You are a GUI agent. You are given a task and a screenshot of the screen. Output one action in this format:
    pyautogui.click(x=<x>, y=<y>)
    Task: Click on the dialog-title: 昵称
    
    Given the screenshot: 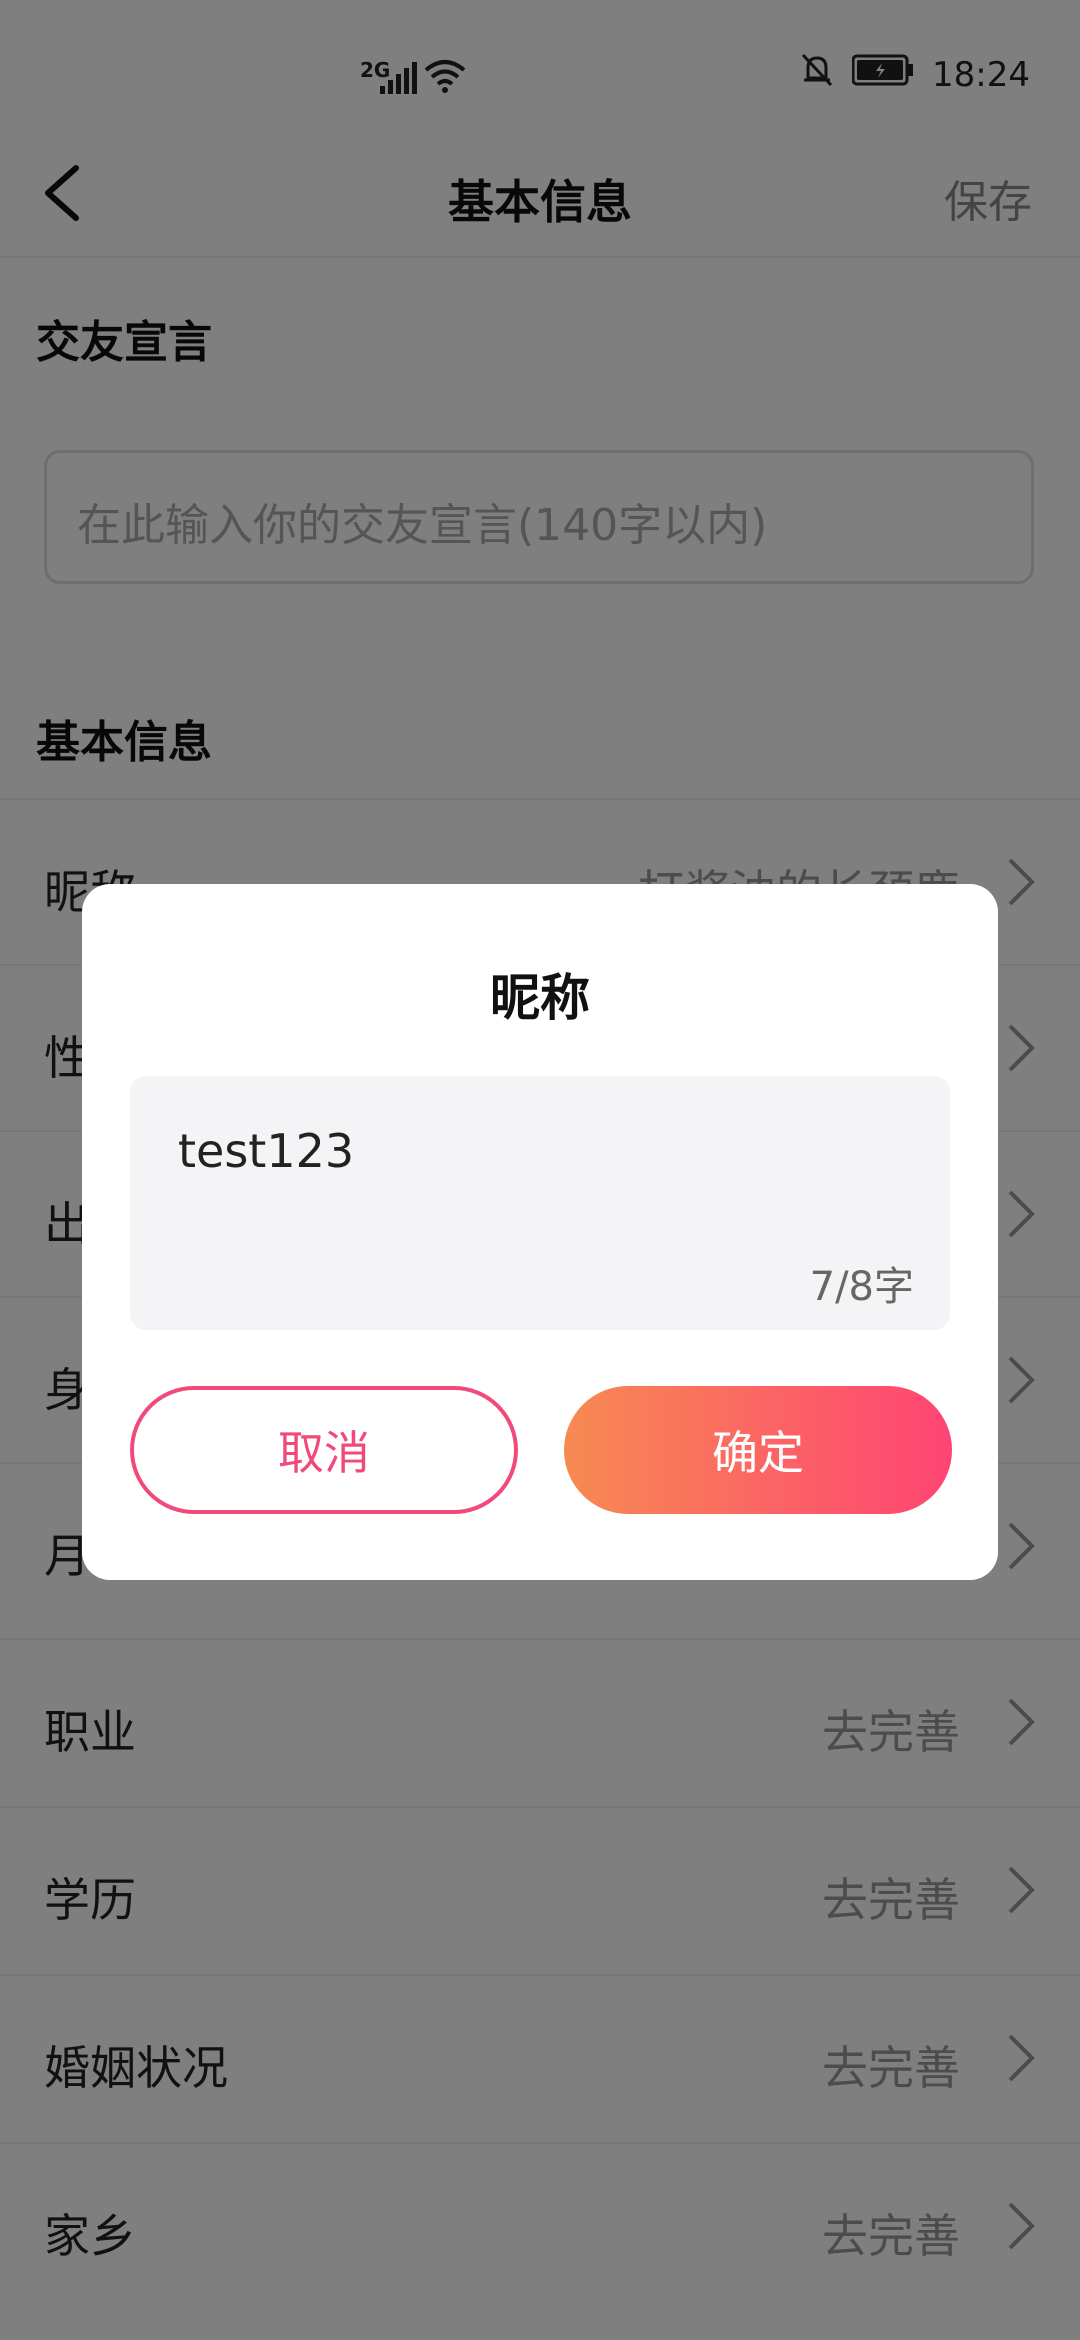 What is the action you would take?
    pyautogui.click(x=540, y=998)
    